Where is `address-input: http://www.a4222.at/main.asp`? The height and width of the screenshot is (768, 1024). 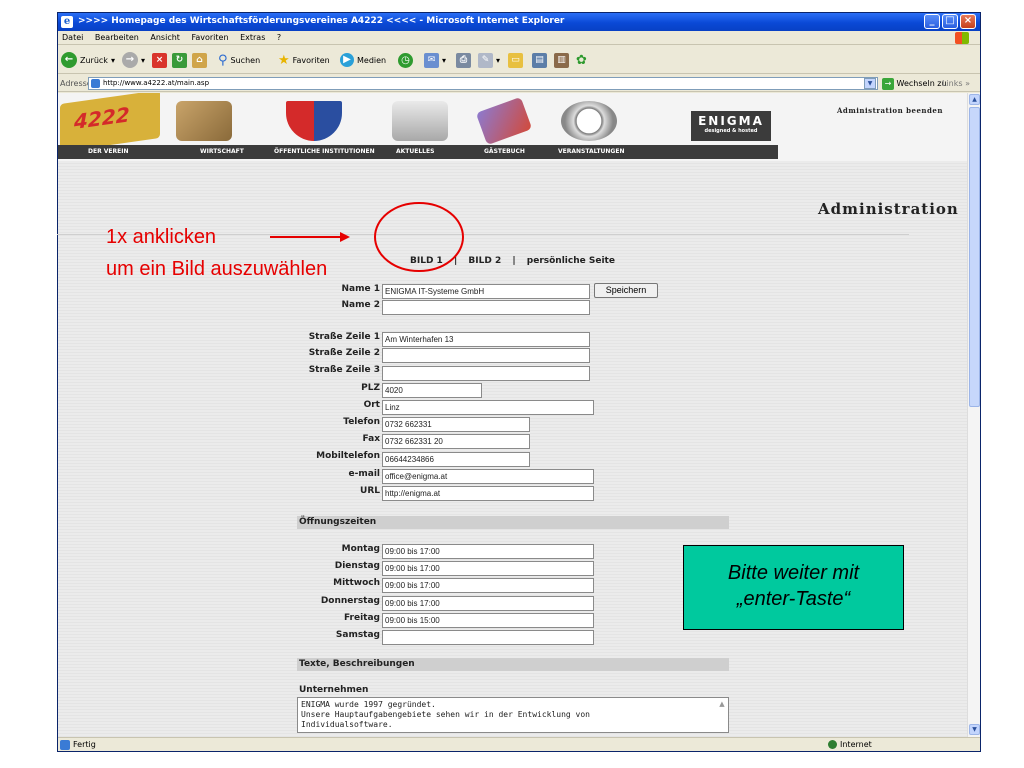 address-input: http://www.a4222.at/main.asp is located at coordinates (483, 83).